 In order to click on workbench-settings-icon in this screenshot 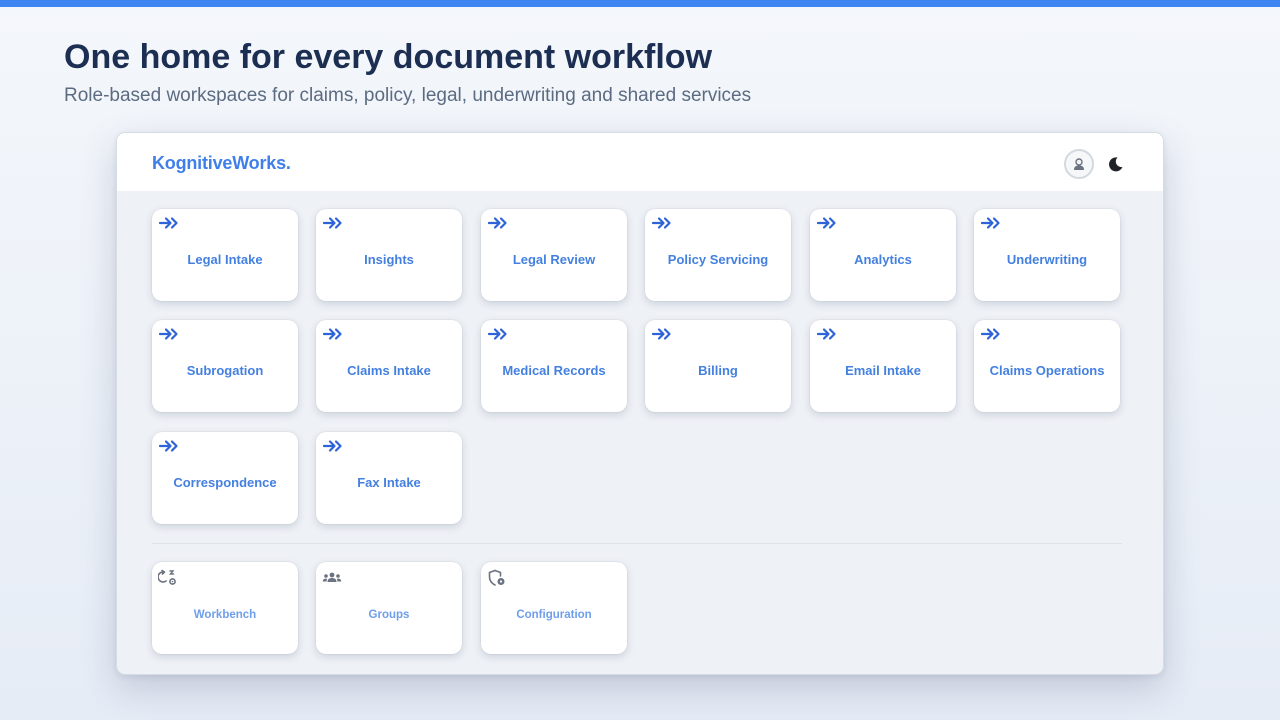, I will do `click(167, 578)`.